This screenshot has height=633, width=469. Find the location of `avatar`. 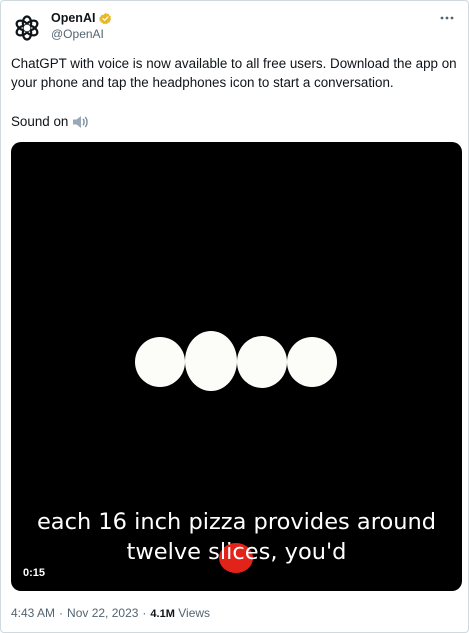

avatar is located at coordinates (27, 28).